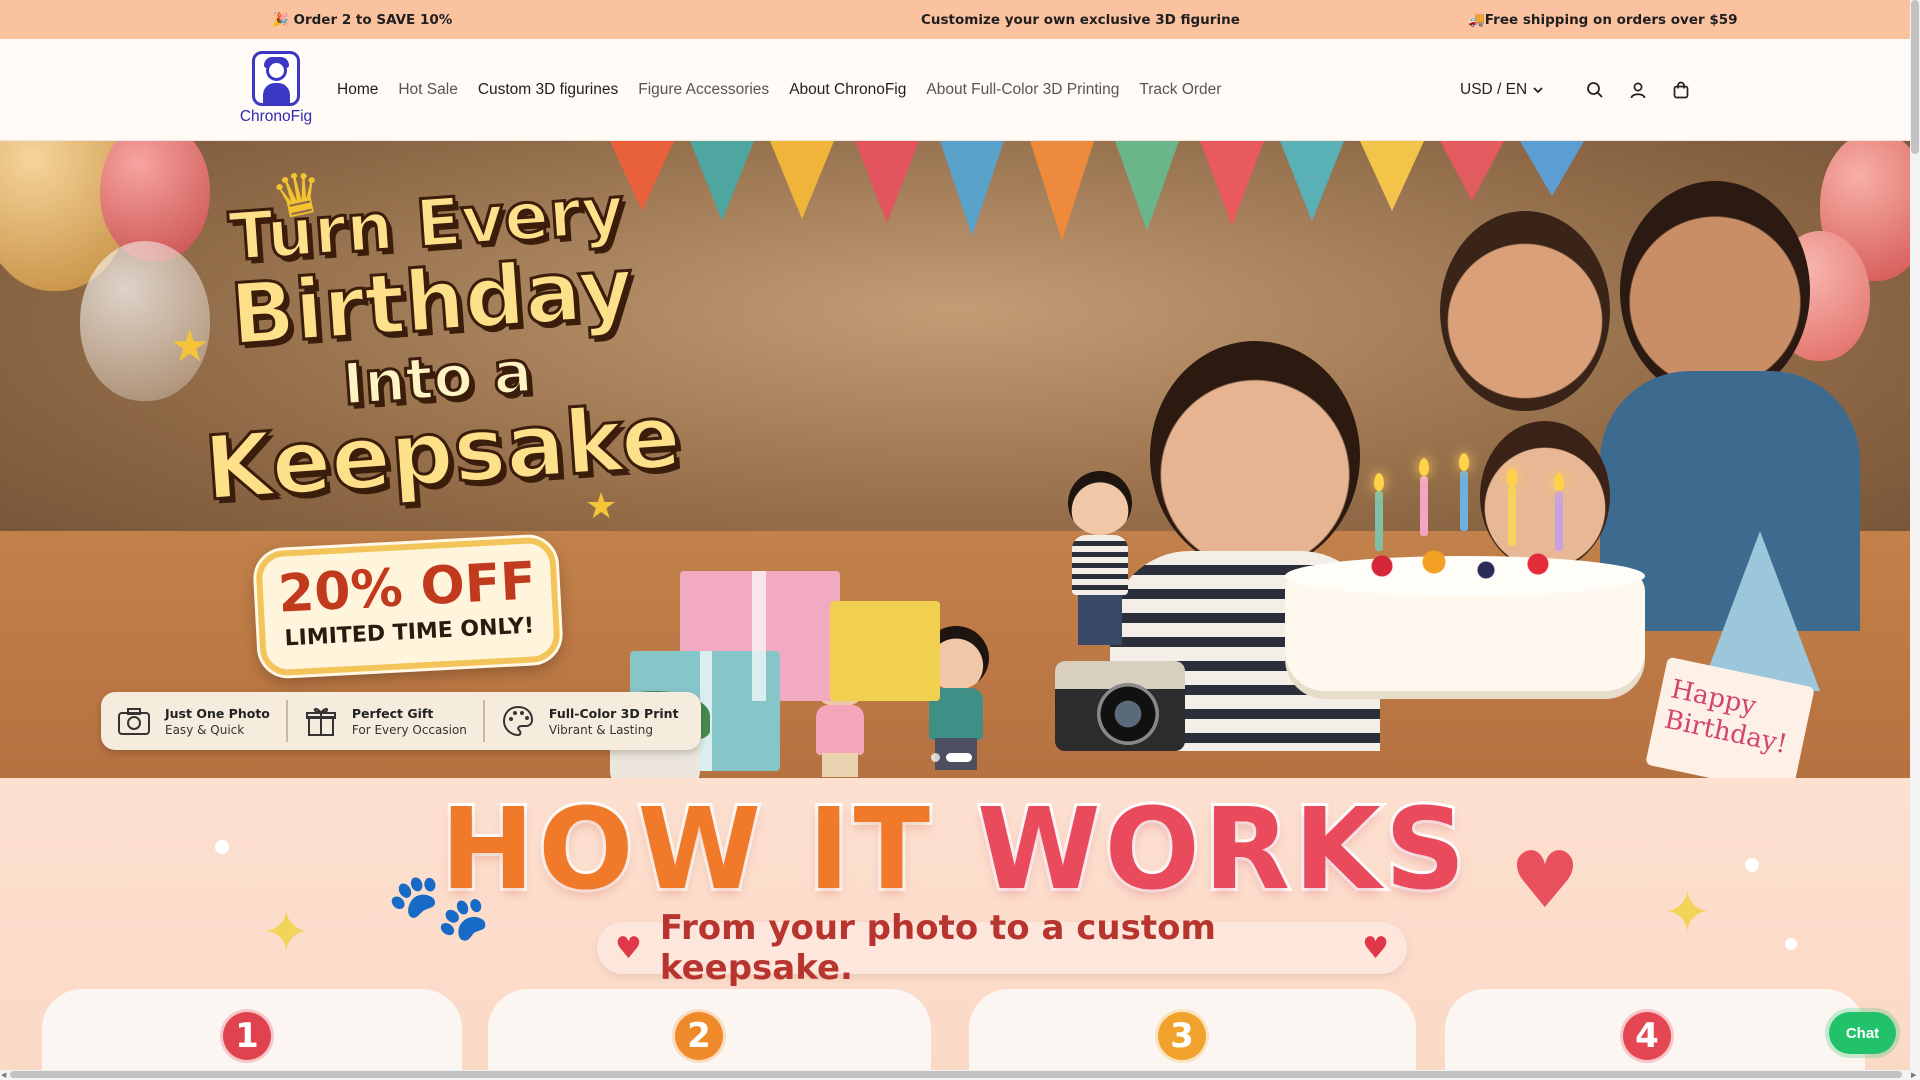 The width and height of the screenshot is (1920, 1080). Describe the element at coordinates (407, 588) in the screenshot. I see `promo-discount: 20% OFF` at that location.